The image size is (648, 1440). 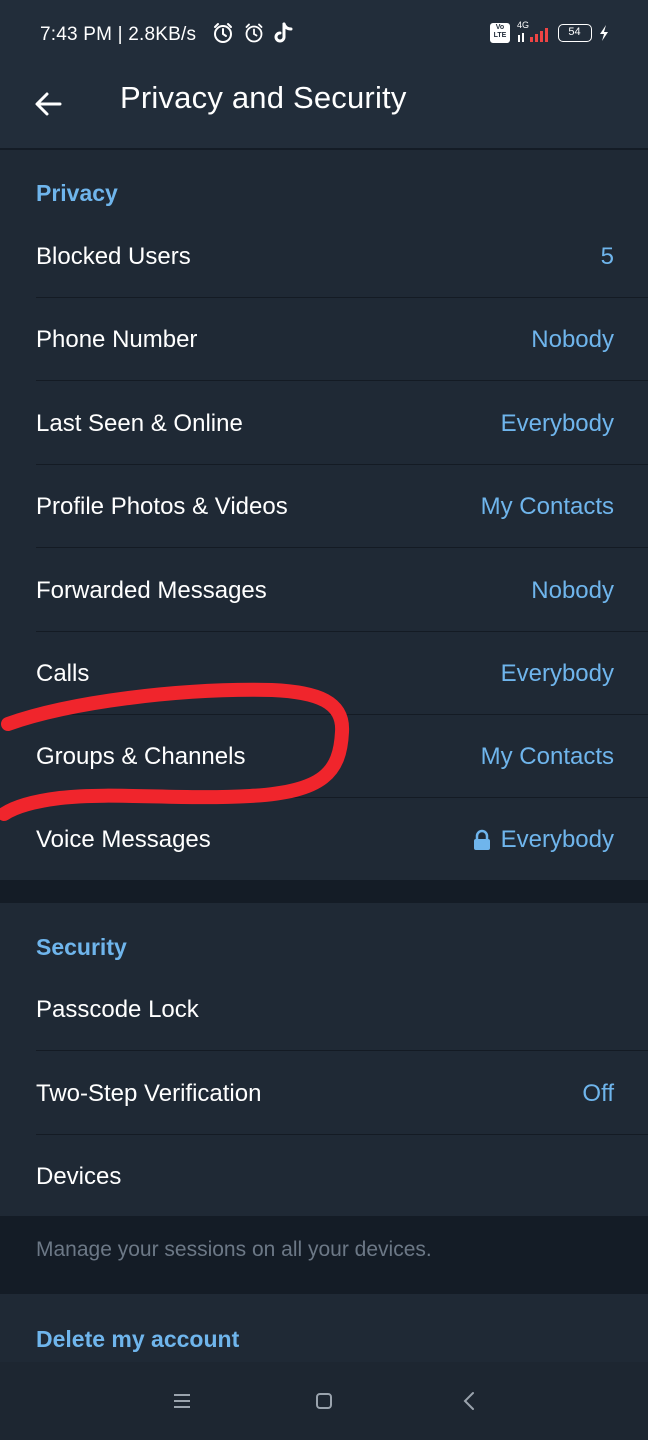 I want to click on status-bar: 7:43 PM | 2.8KB/s Vo LTE 4G 54, so click(x=324, y=35).